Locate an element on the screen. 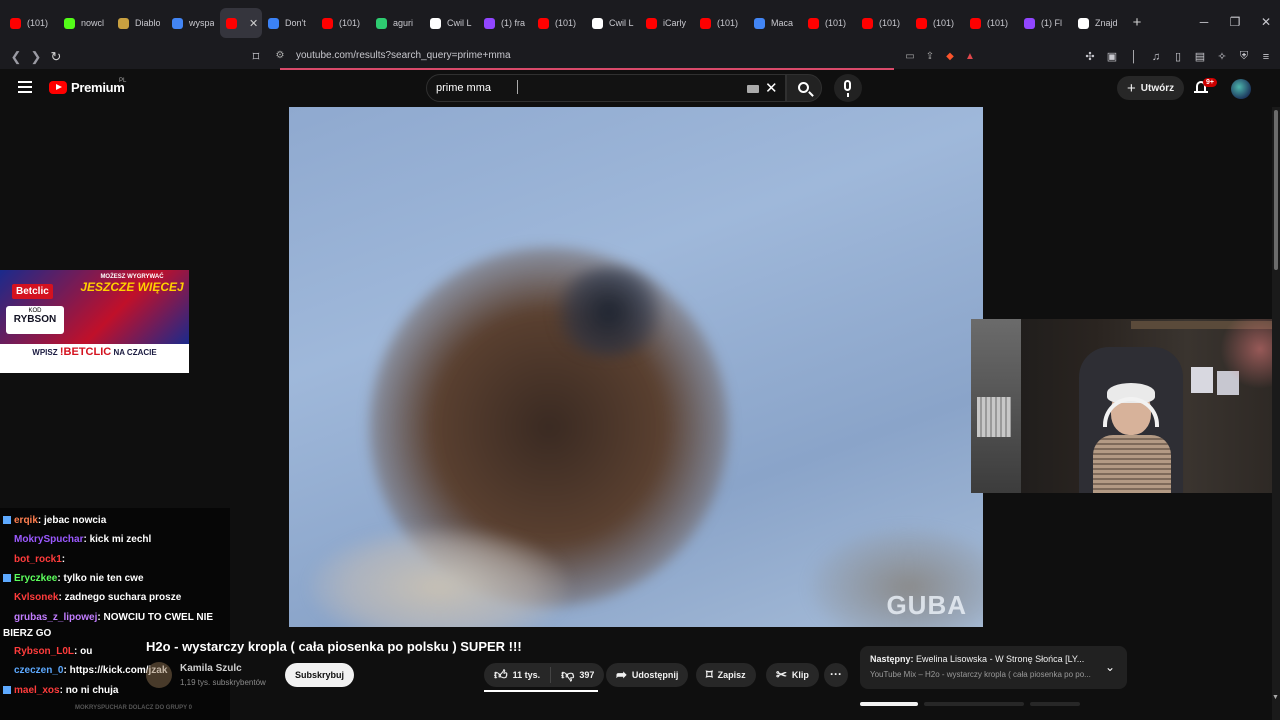 The image size is (1280, 720). browser-tab: Don't is located at coordinates (289, 23).